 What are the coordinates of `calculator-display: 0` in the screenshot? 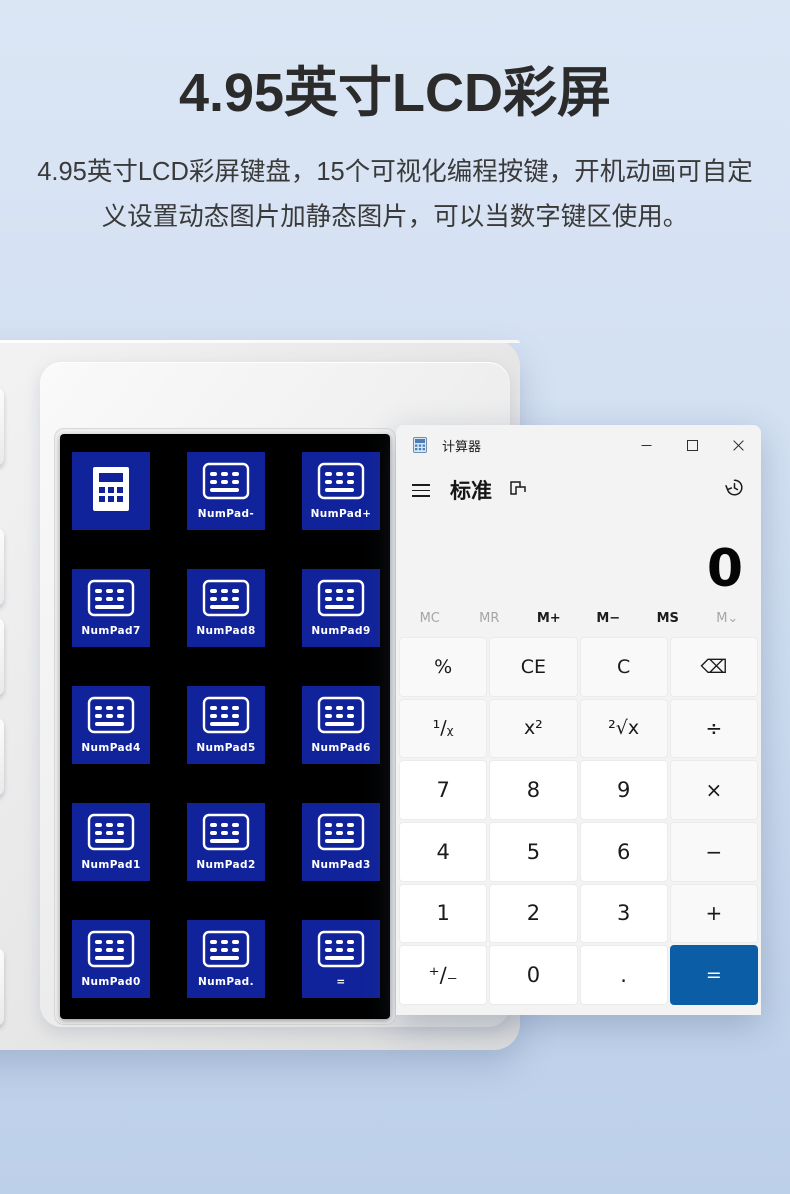 It's located at (578, 558).